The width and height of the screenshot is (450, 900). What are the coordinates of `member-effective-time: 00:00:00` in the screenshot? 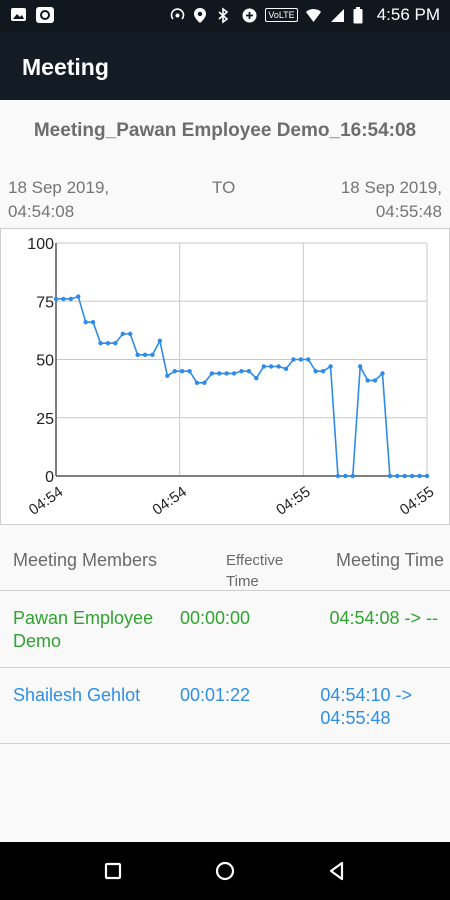 It's located at (215, 618).